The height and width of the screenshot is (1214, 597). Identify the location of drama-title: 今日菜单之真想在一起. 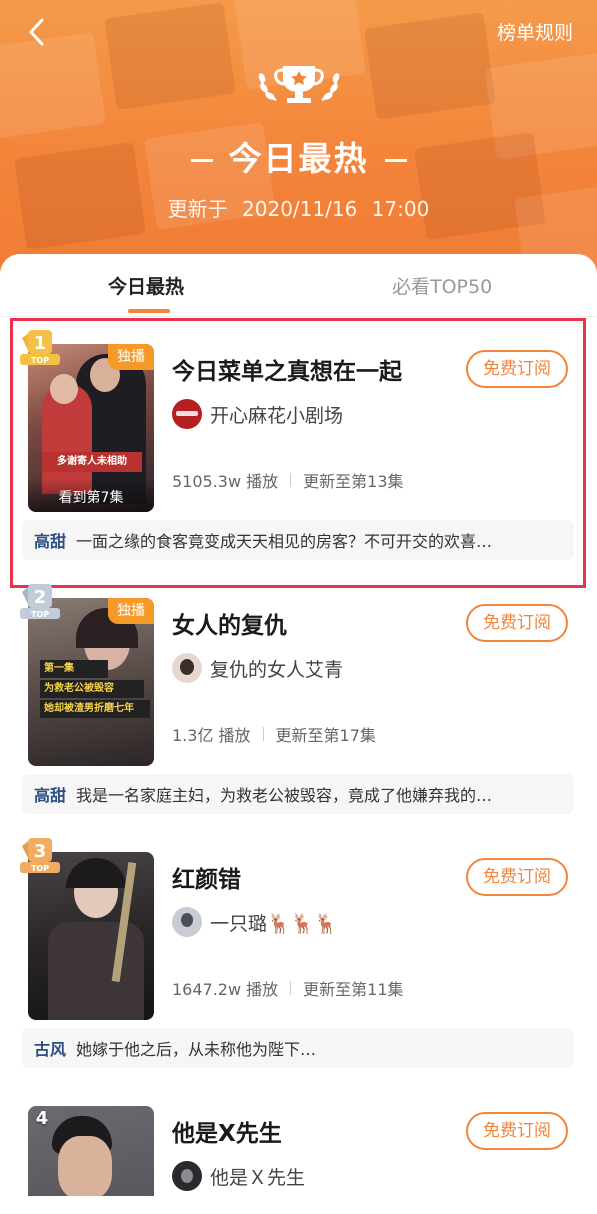
(287, 369).